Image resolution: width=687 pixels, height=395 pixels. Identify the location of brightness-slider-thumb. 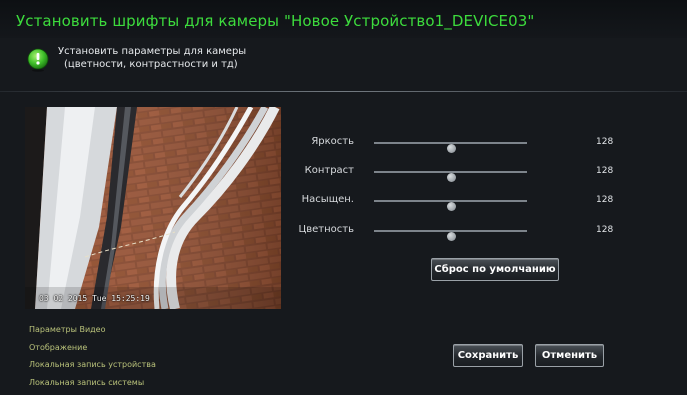
(451, 148).